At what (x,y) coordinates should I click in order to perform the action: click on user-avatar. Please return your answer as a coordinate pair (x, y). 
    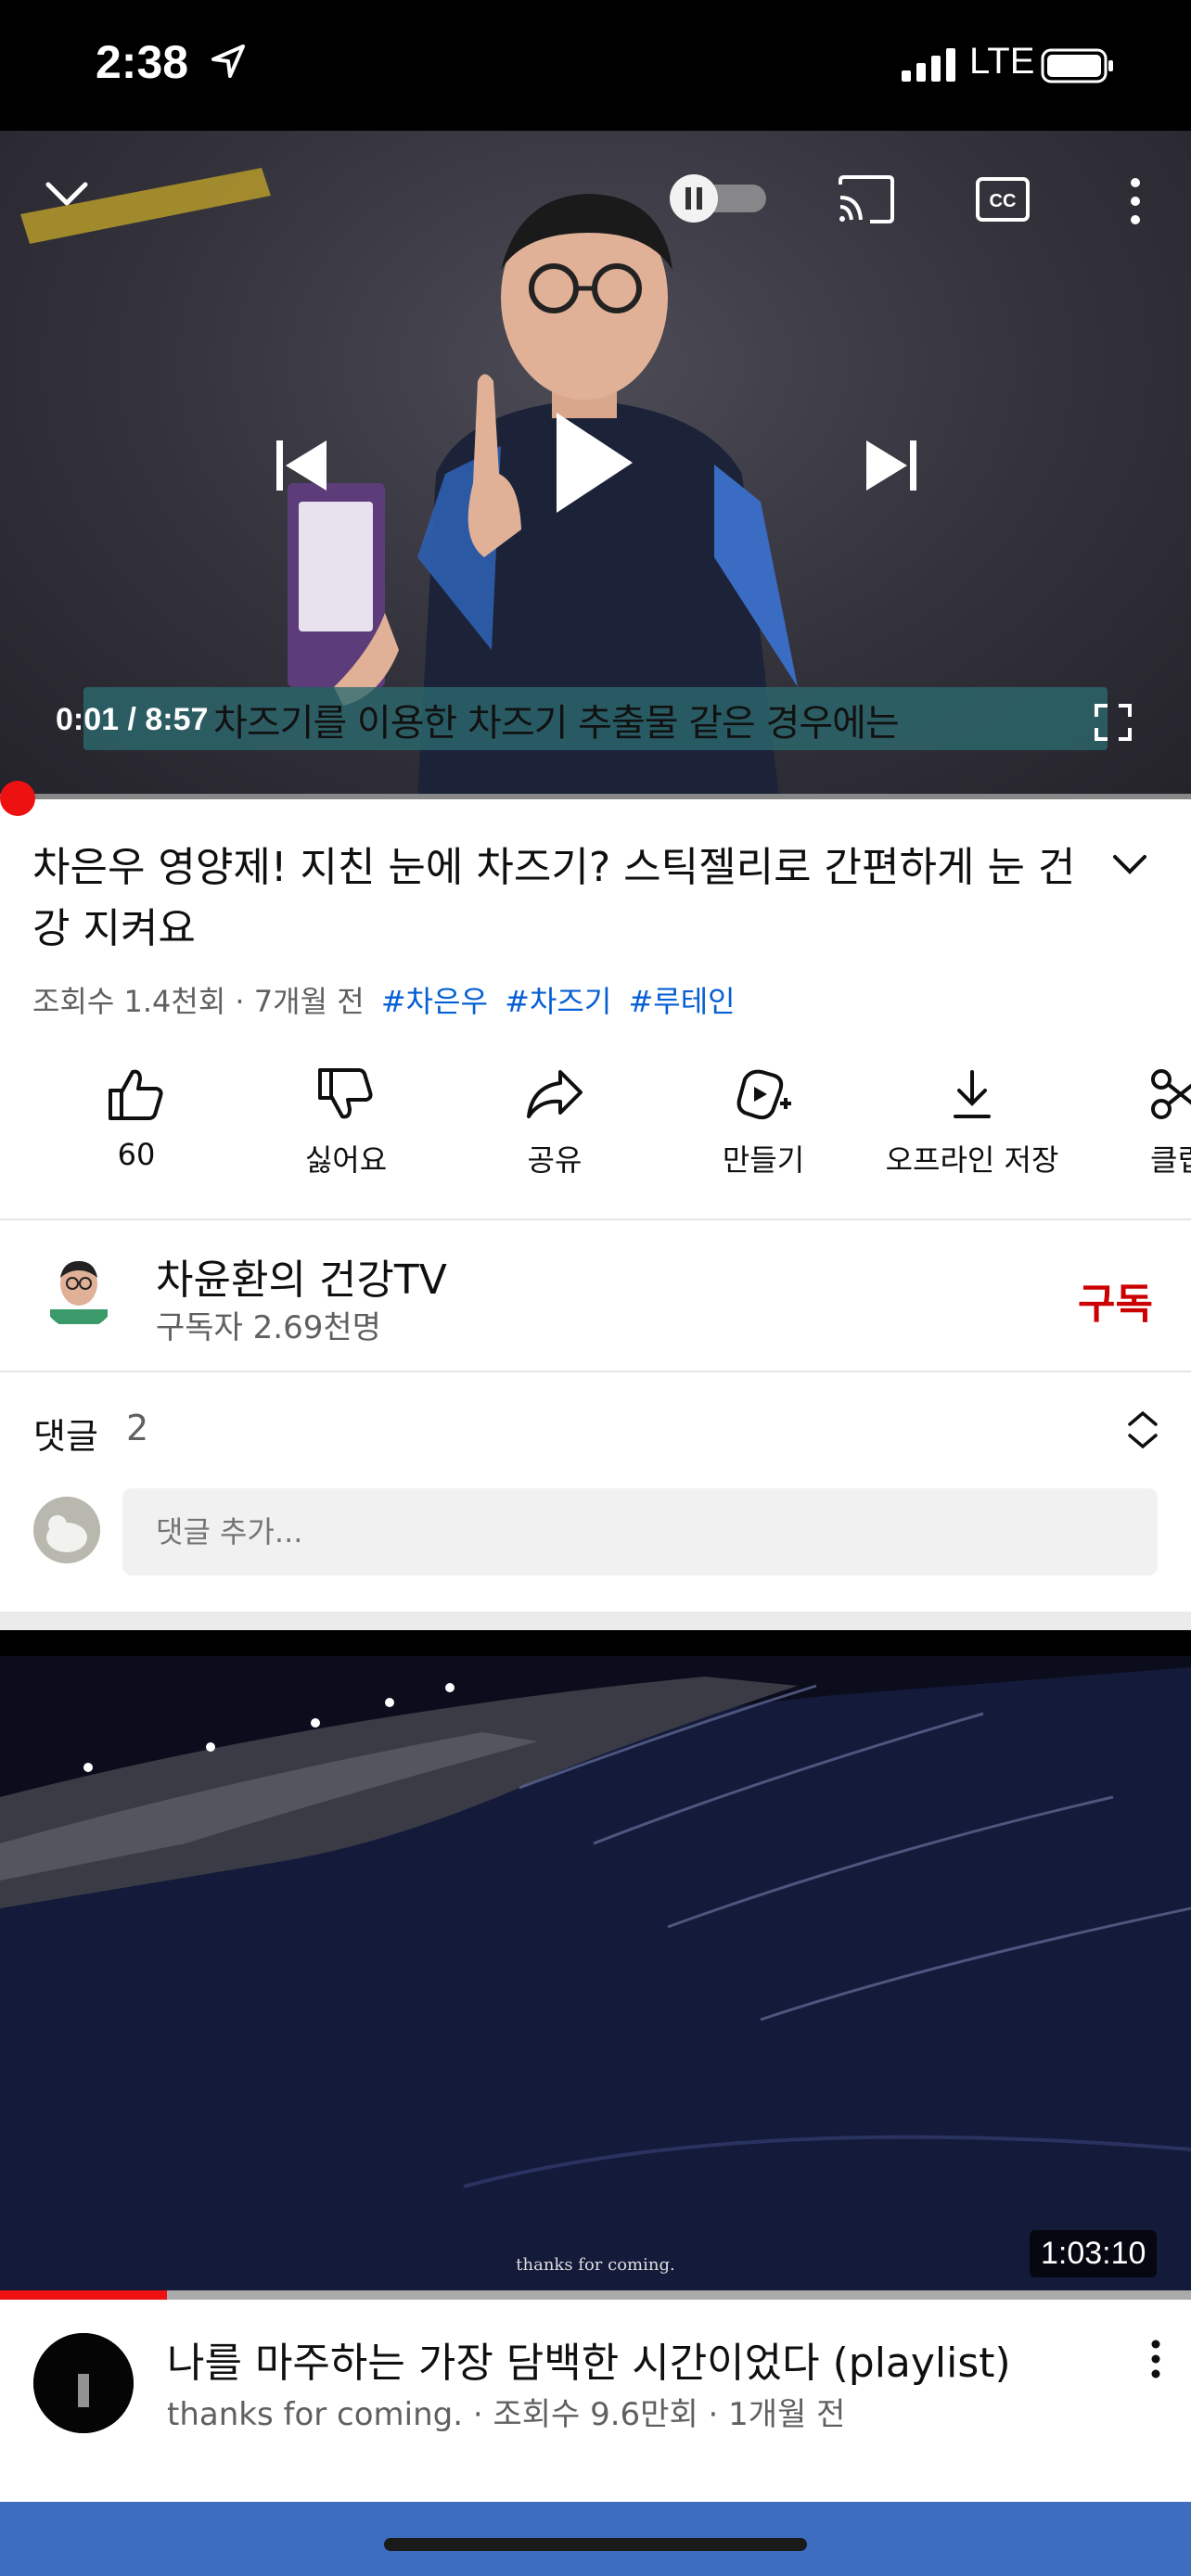
    Looking at the image, I should click on (66, 1530).